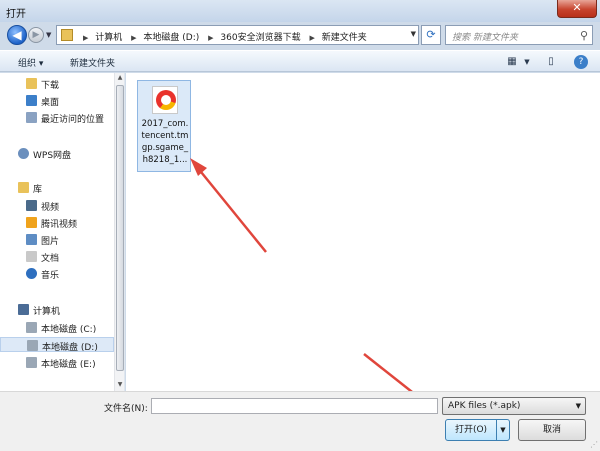 This screenshot has height=451, width=600. I want to click on sidebar-item: WPS网盘, so click(57, 153).